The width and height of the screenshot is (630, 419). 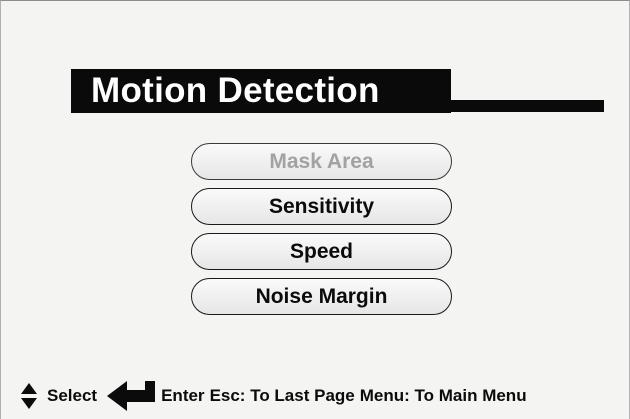 I want to click on enter-hint: Enter, so click(x=183, y=395).